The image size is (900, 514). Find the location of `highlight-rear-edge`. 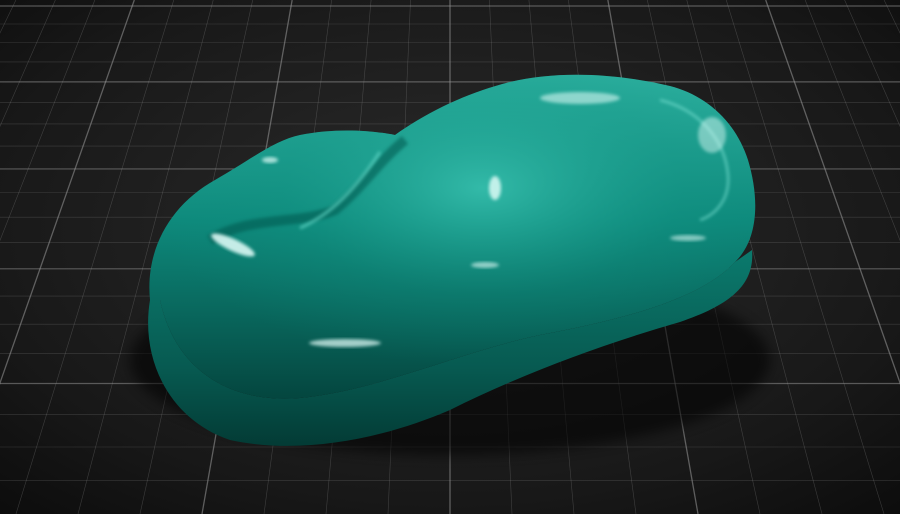

highlight-rear-edge is located at coordinates (688, 238).